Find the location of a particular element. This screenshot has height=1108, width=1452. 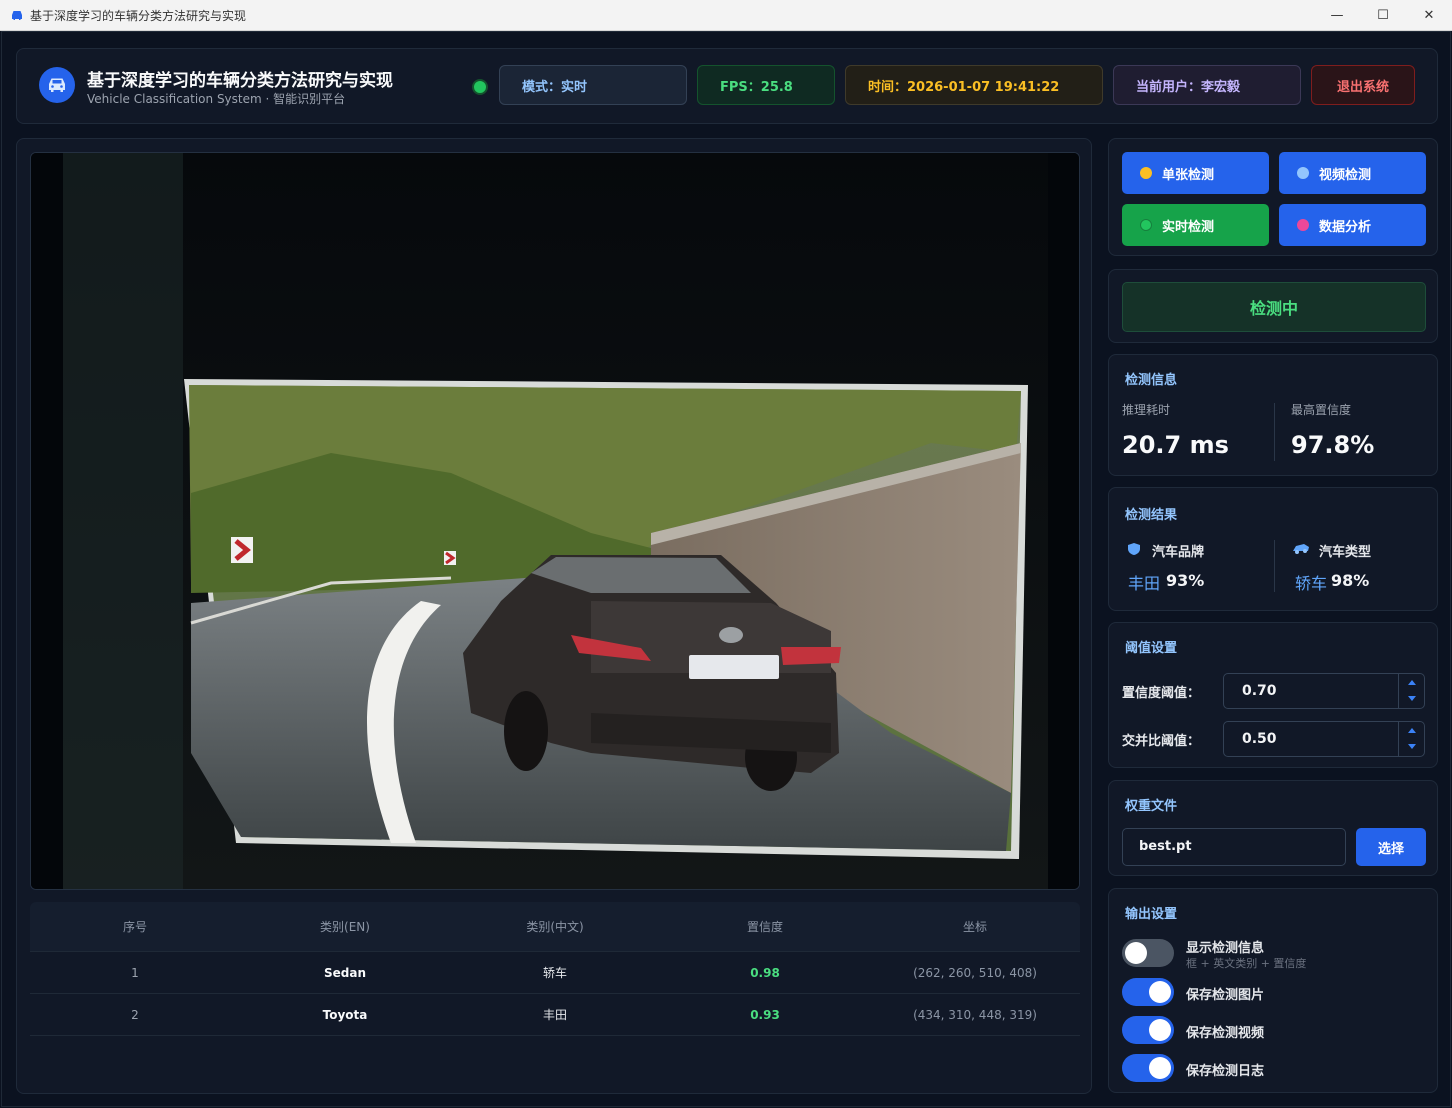

type-label: 汽车类型 is located at coordinates (1345, 552).